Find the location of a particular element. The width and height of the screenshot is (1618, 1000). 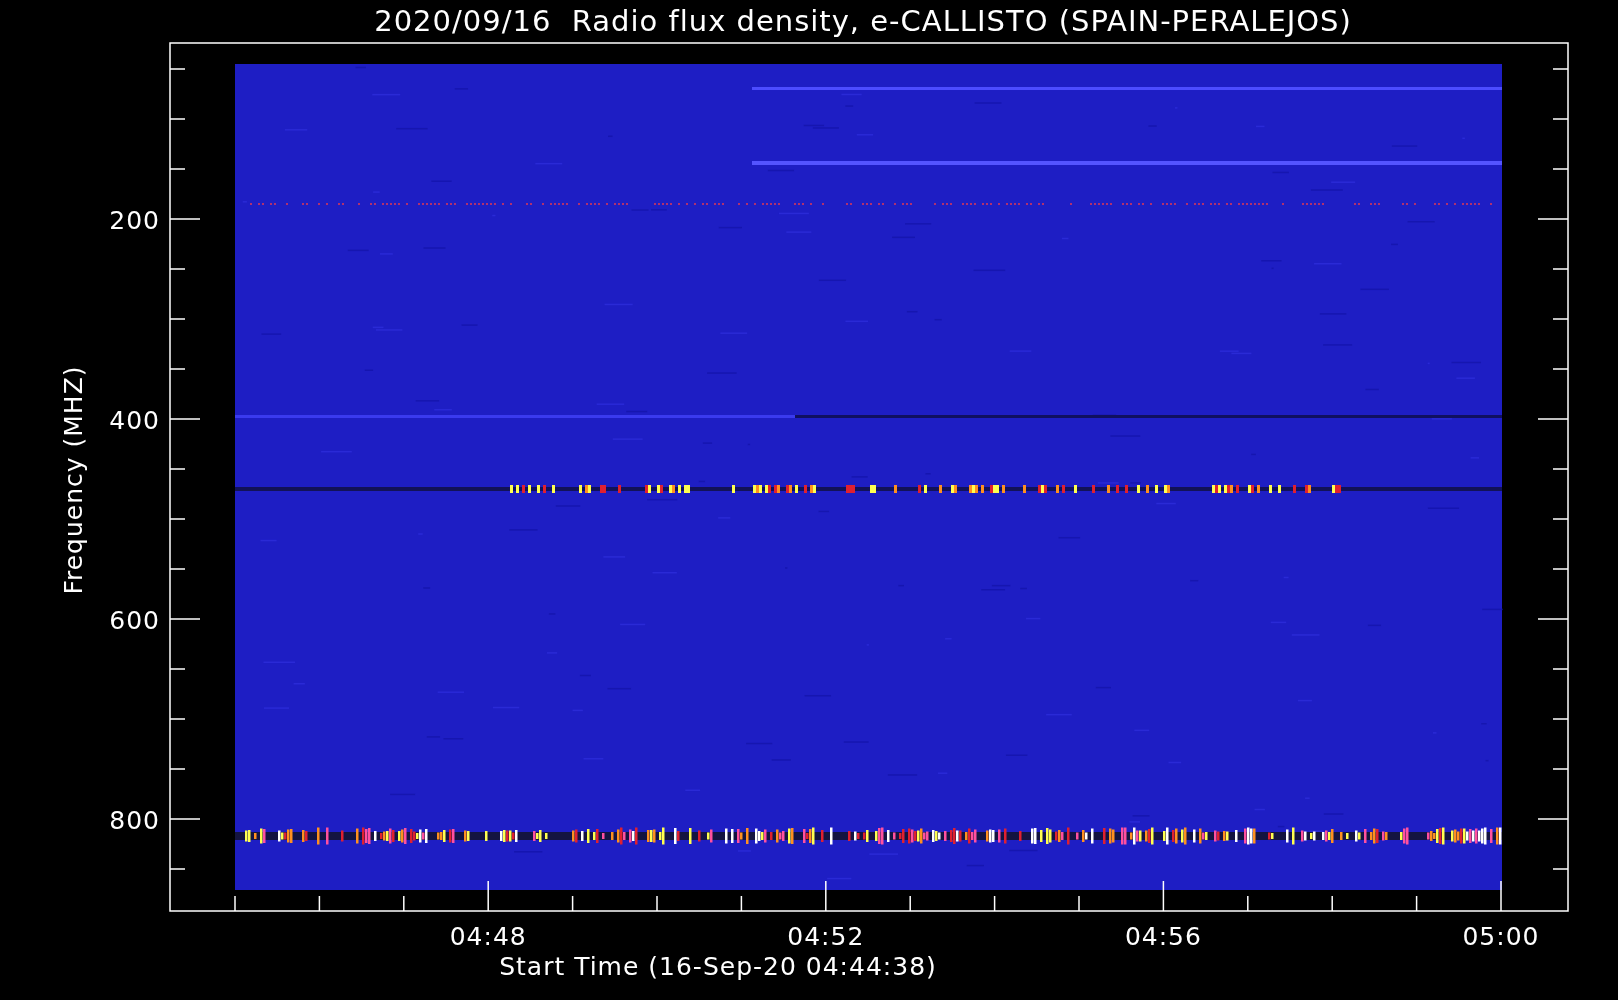

x-axis-label: Start Time (16-Sep-20 04:44:38) is located at coordinates (718, 966).